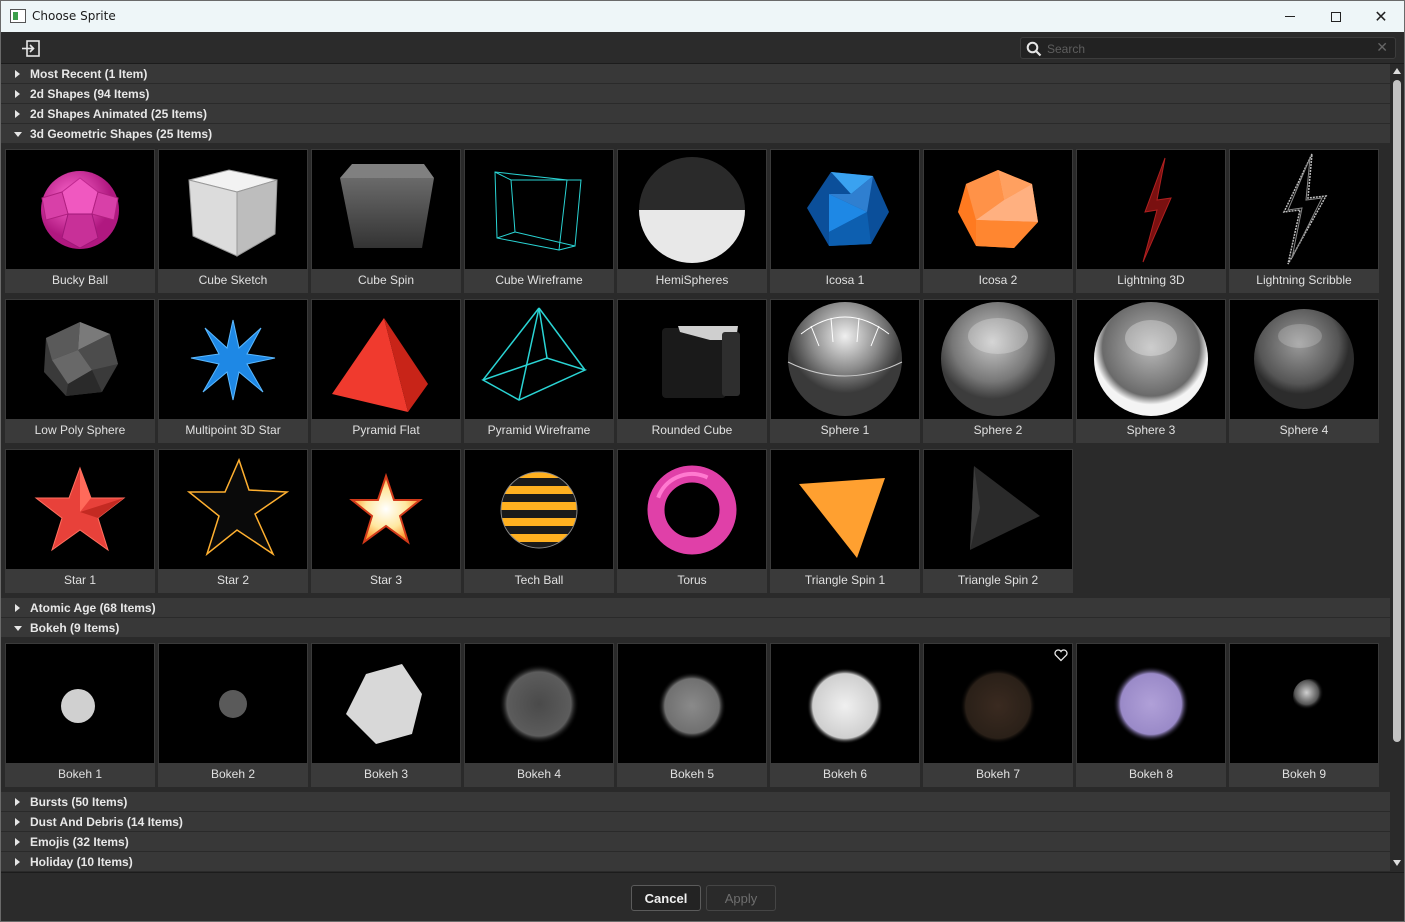  What do you see at coordinates (845, 280) in the screenshot?
I see `sprite-name: Icosa 1` at bounding box center [845, 280].